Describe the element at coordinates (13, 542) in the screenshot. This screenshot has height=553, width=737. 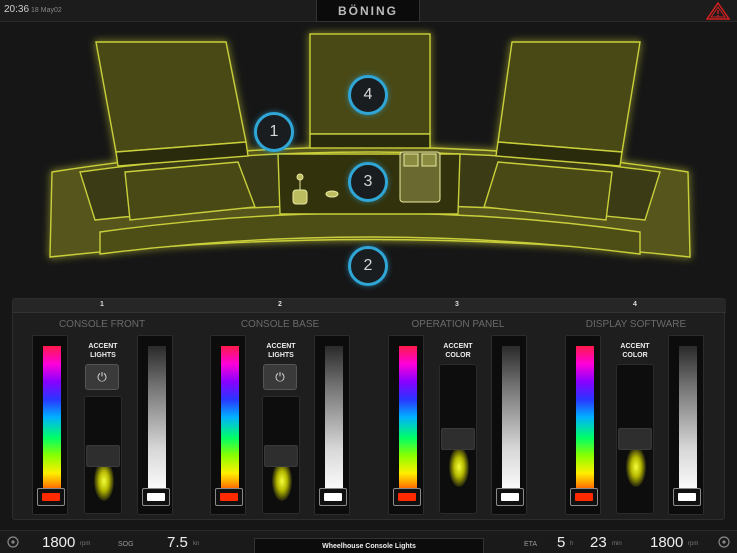
I see `engine-left-icon` at that location.